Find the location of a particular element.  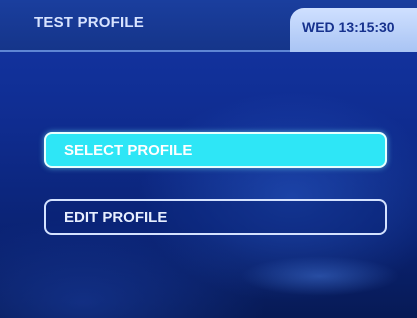

edit-profile-label: EDIT PROFILE is located at coordinates (116, 217).